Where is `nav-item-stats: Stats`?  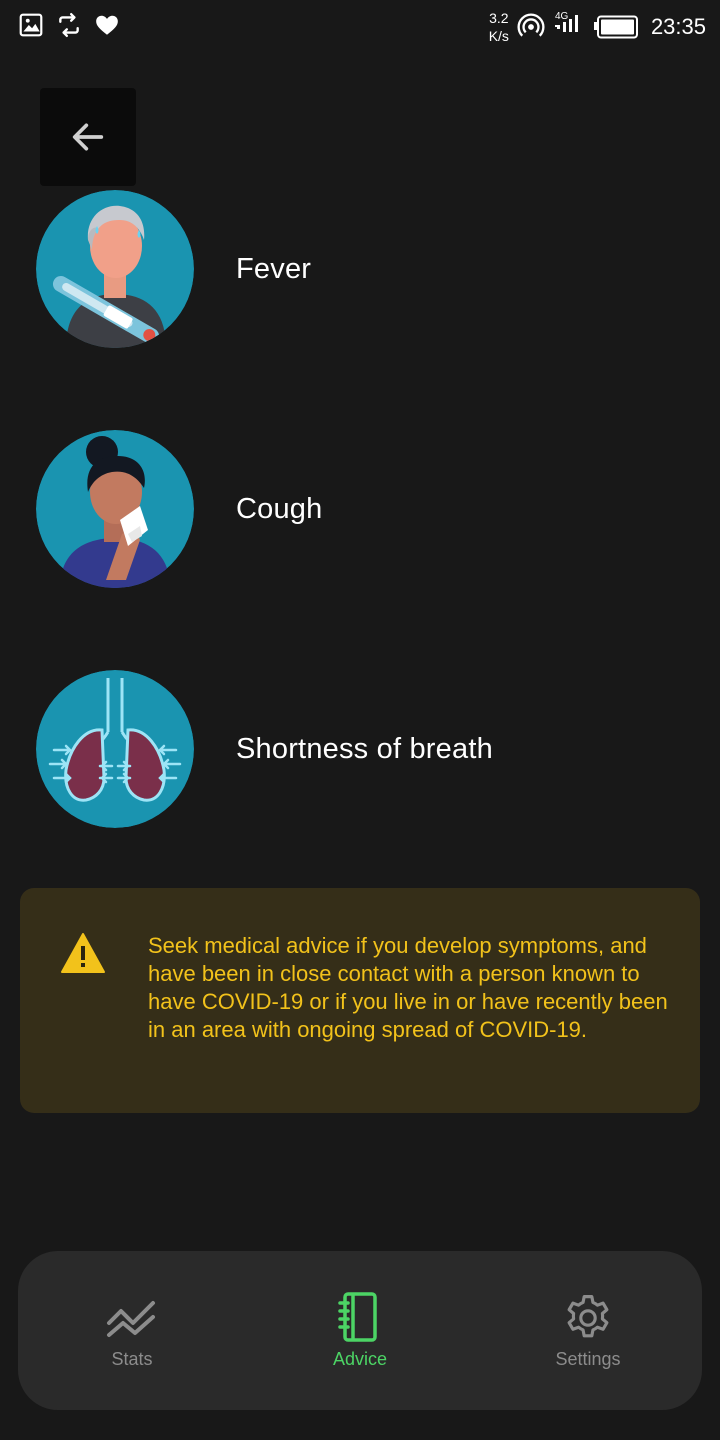
nav-item-stats: Stats is located at coordinates (132, 1330).